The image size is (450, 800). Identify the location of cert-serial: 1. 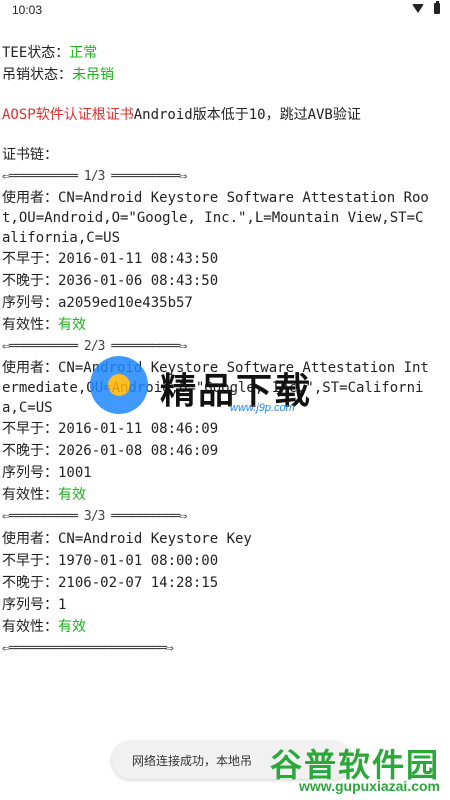
(62, 605).